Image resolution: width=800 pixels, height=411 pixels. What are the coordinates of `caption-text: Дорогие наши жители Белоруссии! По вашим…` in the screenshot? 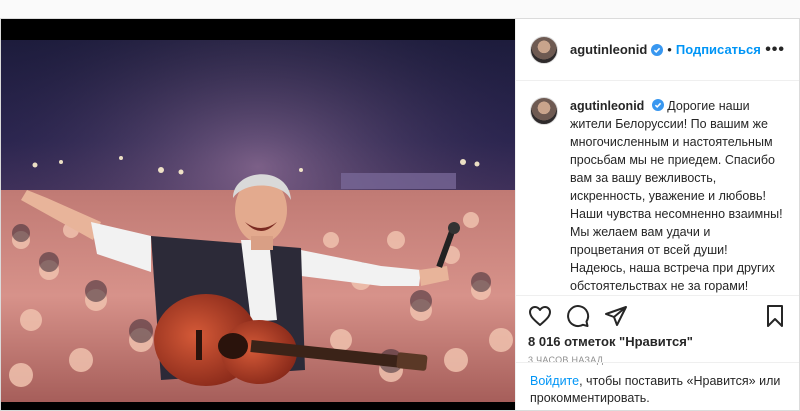 It's located at (676, 196).